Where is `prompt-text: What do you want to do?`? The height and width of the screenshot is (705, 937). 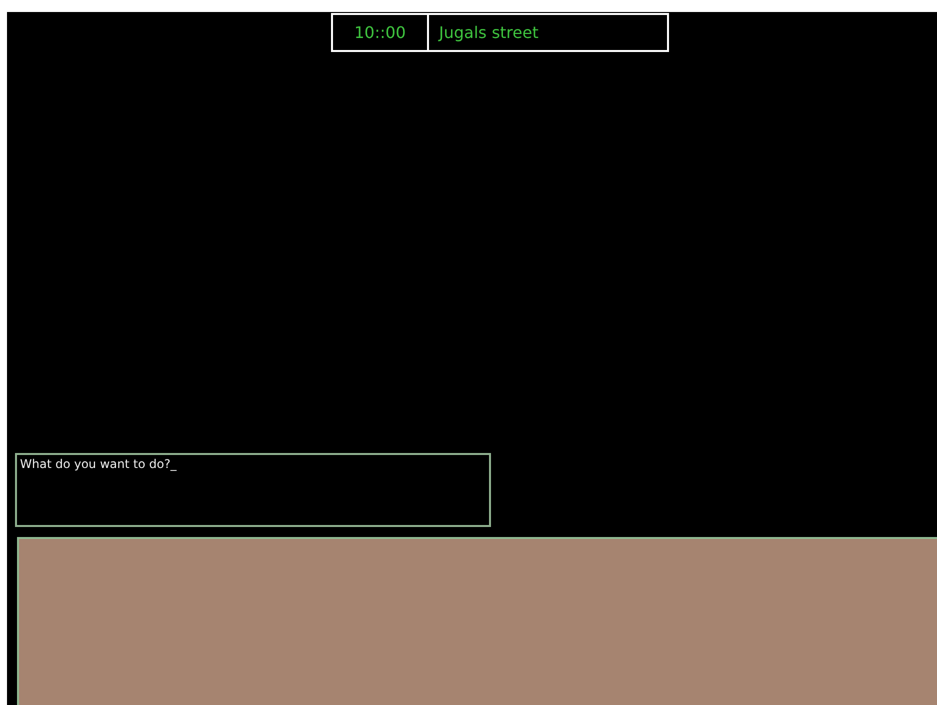 prompt-text: What do you want to do? is located at coordinates (95, 464).